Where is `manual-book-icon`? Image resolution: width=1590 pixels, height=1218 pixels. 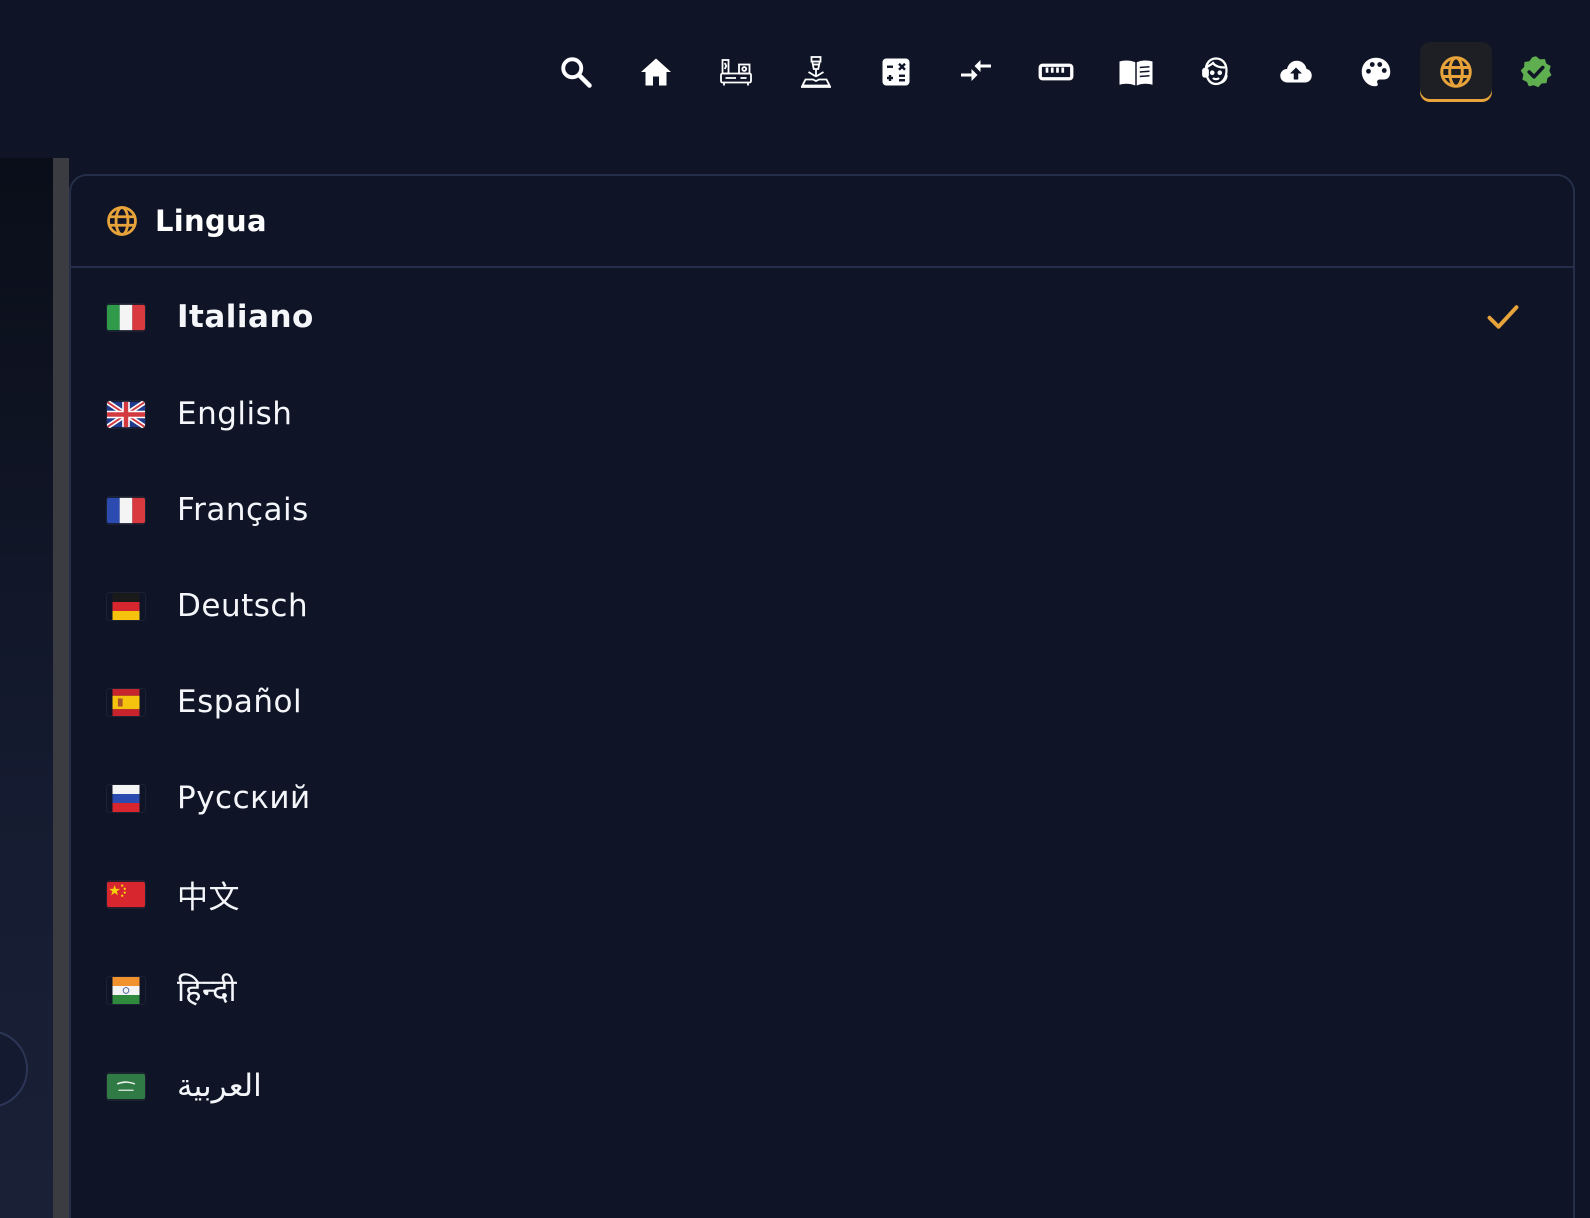
manual-book-icon is located at coordinates (1136, 73).